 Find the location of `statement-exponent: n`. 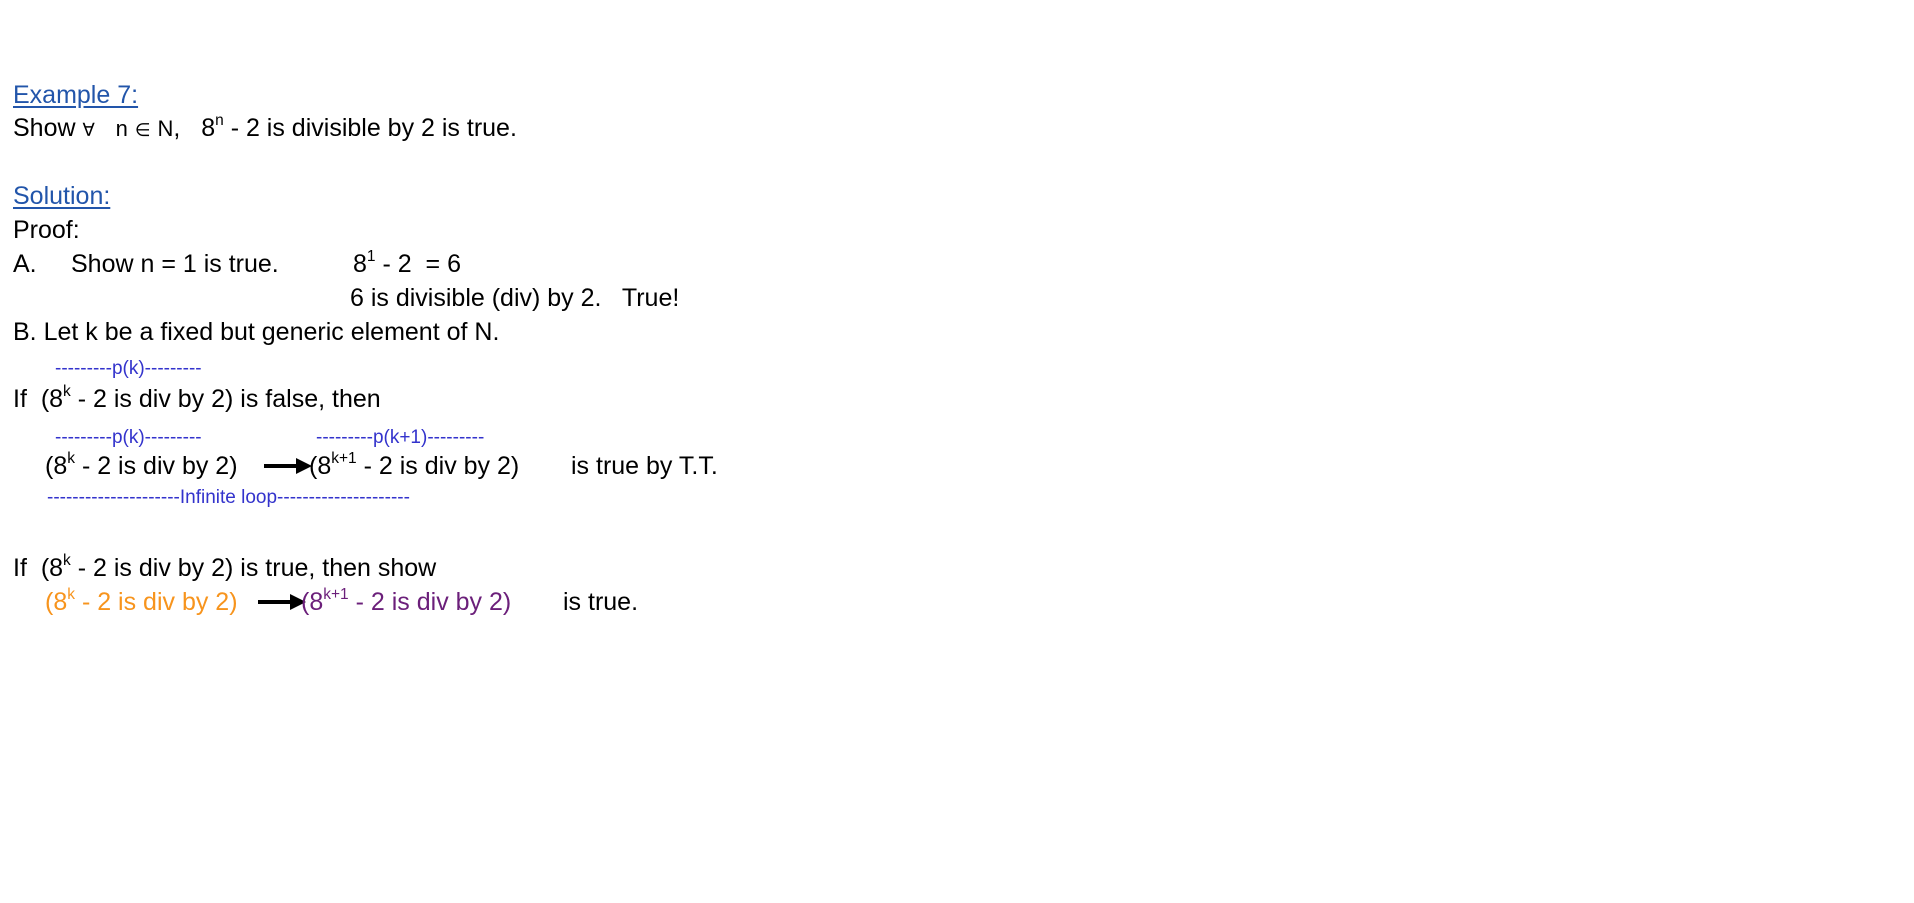

statement-exponent: n is located at coordinates (219, 121).